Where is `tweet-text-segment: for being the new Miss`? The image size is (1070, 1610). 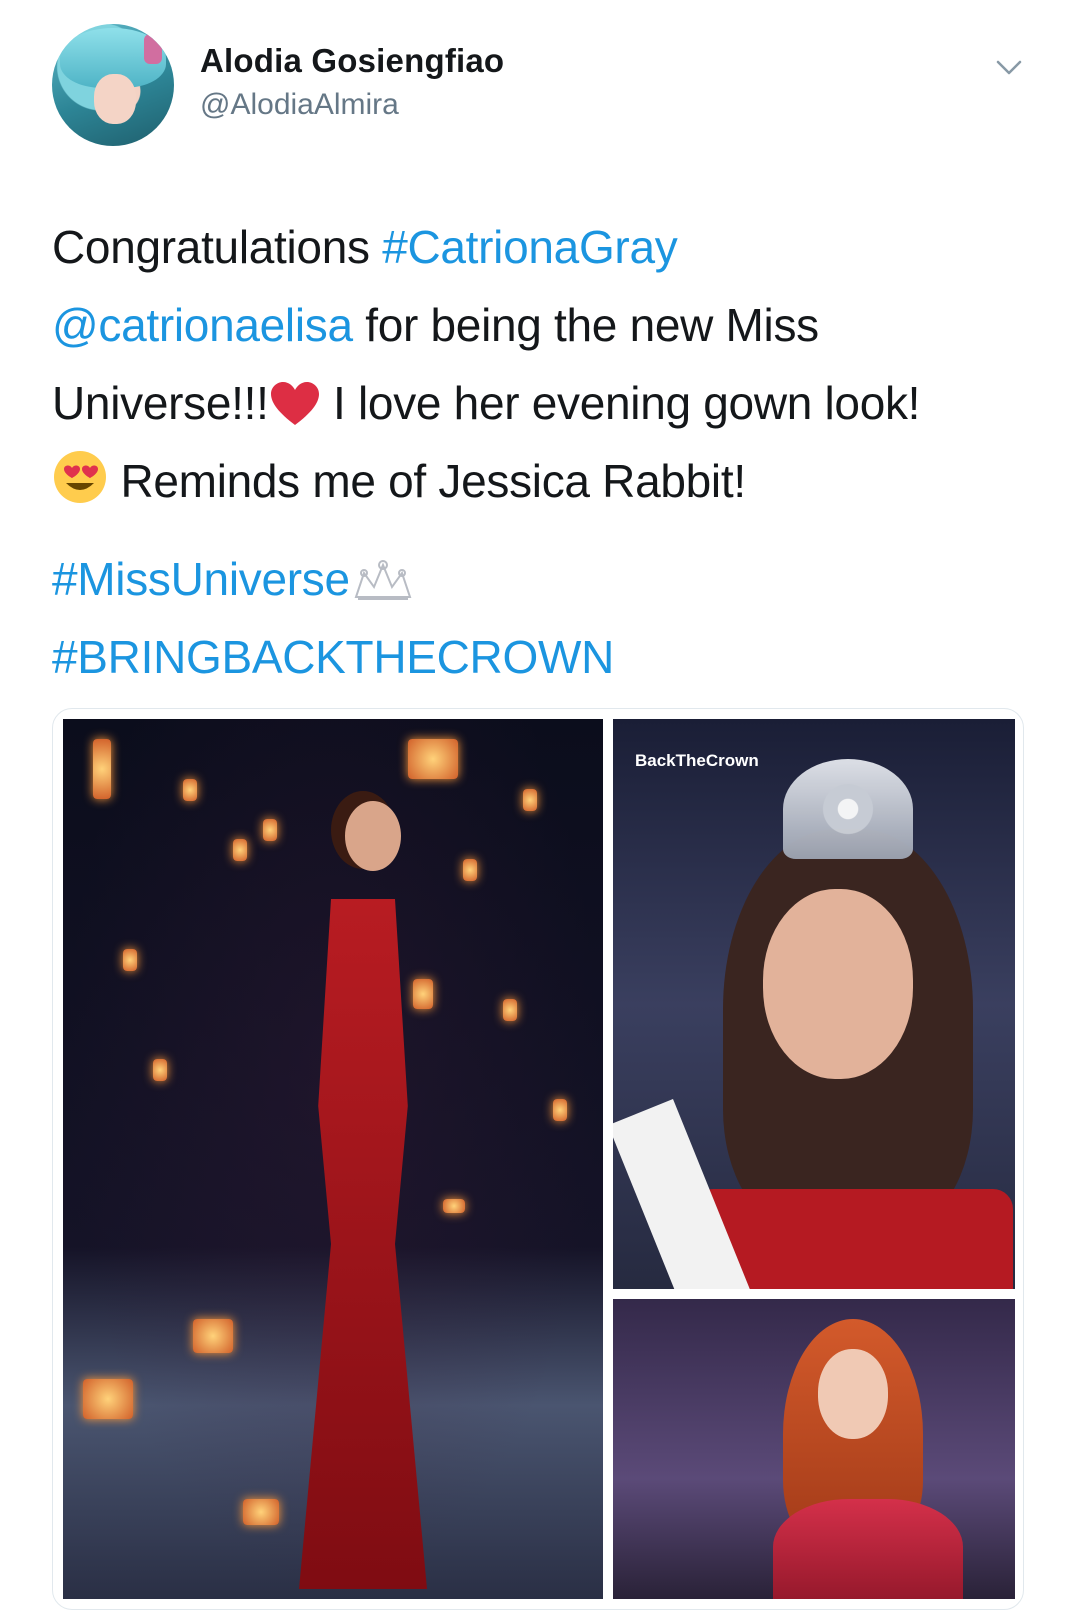
tweet-text-segment: for being the new Miss is located at coordinates (585, 325).